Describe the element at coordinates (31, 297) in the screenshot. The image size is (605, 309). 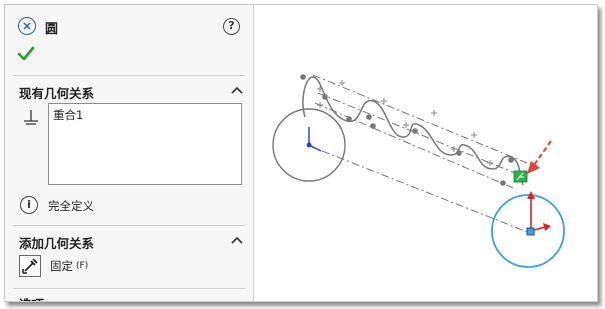
I see `options-title: 选项` at that location.